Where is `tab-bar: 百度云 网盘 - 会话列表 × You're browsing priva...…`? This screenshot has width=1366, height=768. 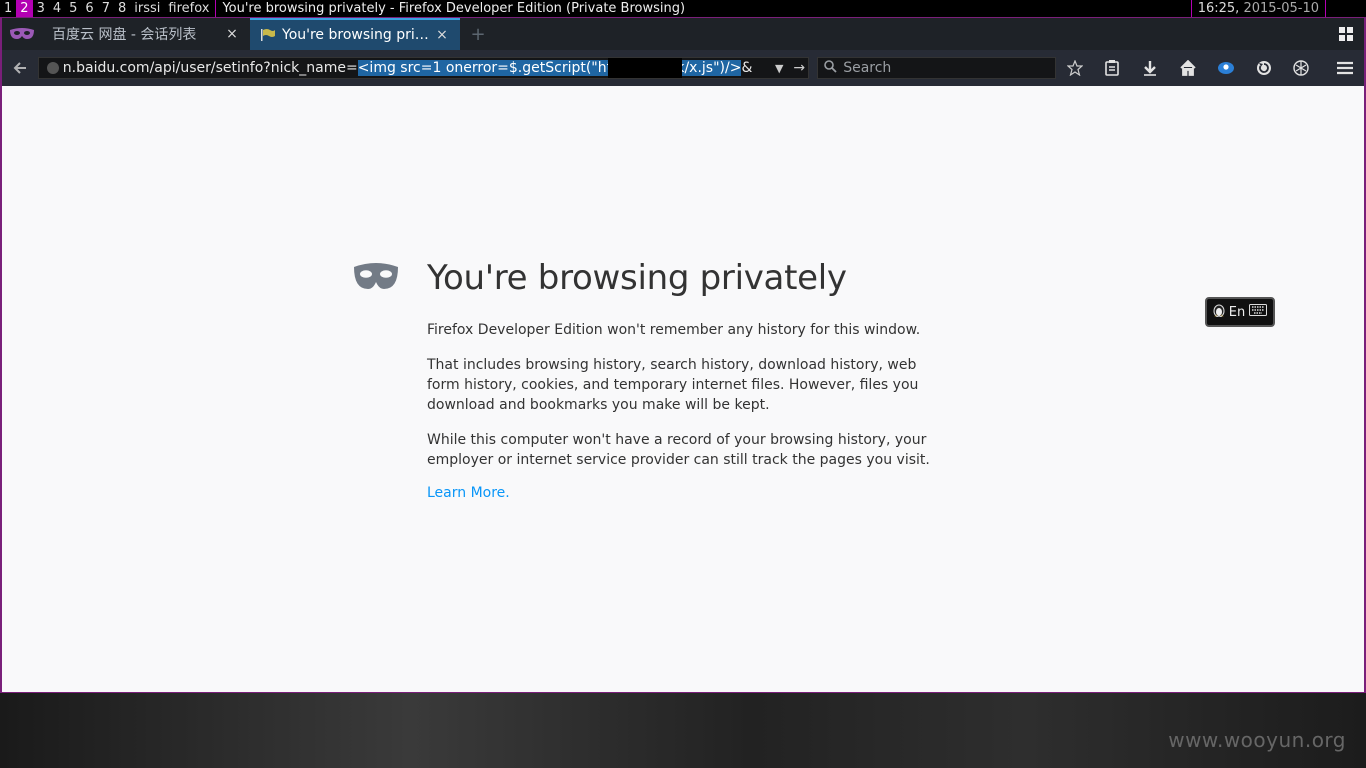 tab-bar: 百度云 网盘 - 会话列表 × You're browsing priva...… is located at coordinates (683, 34).